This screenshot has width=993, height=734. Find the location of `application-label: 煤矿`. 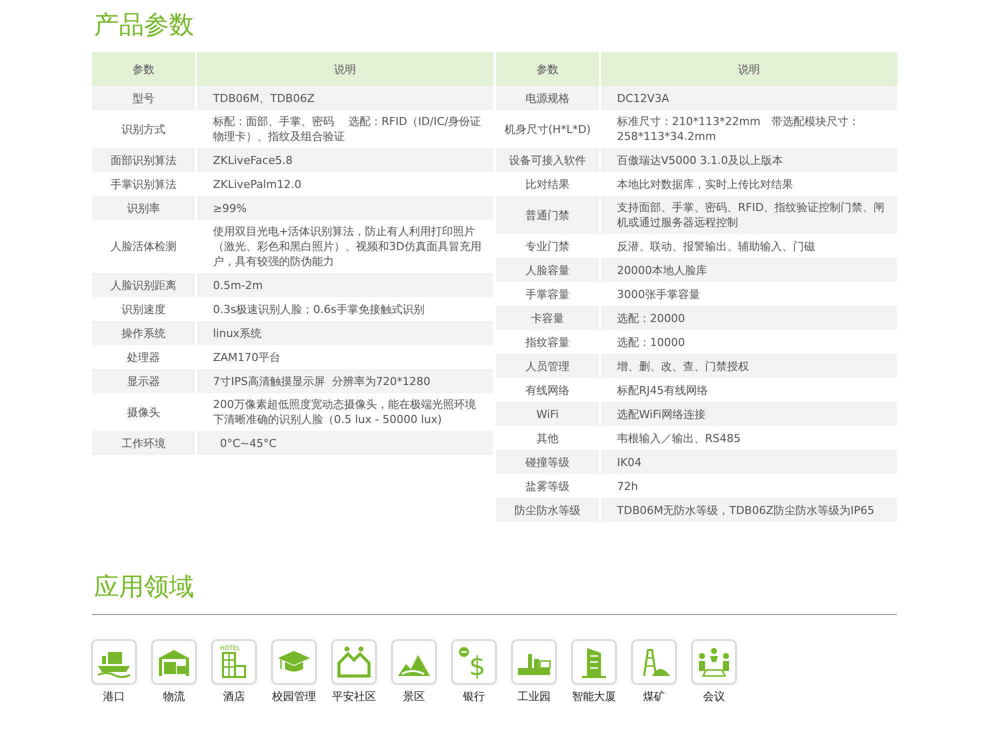

application-label: 煤矿 is located at coordinates (654, 696).